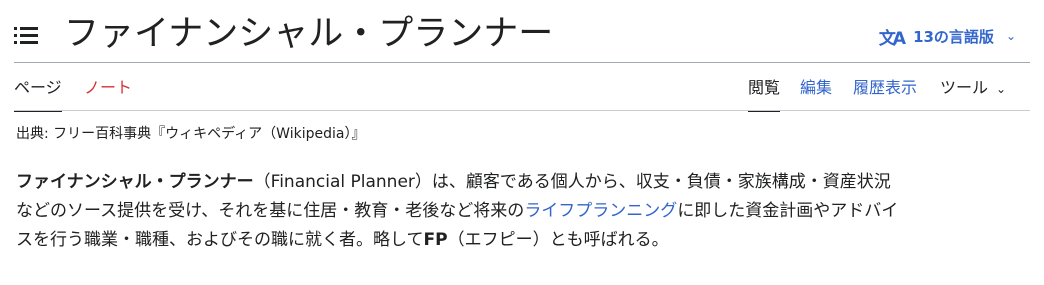 The image size is (1044, 285). What do you see at coordinates (108, 93) in the screenshot?
I see `tab-talk: ノート` at bounding box center [108, 93].